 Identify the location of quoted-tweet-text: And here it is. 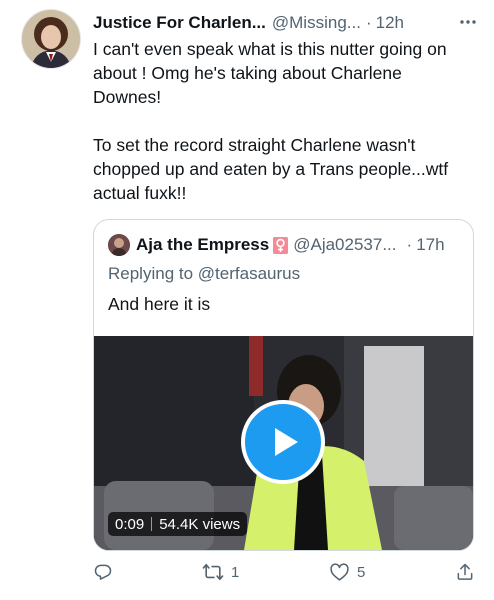
(159, 304).